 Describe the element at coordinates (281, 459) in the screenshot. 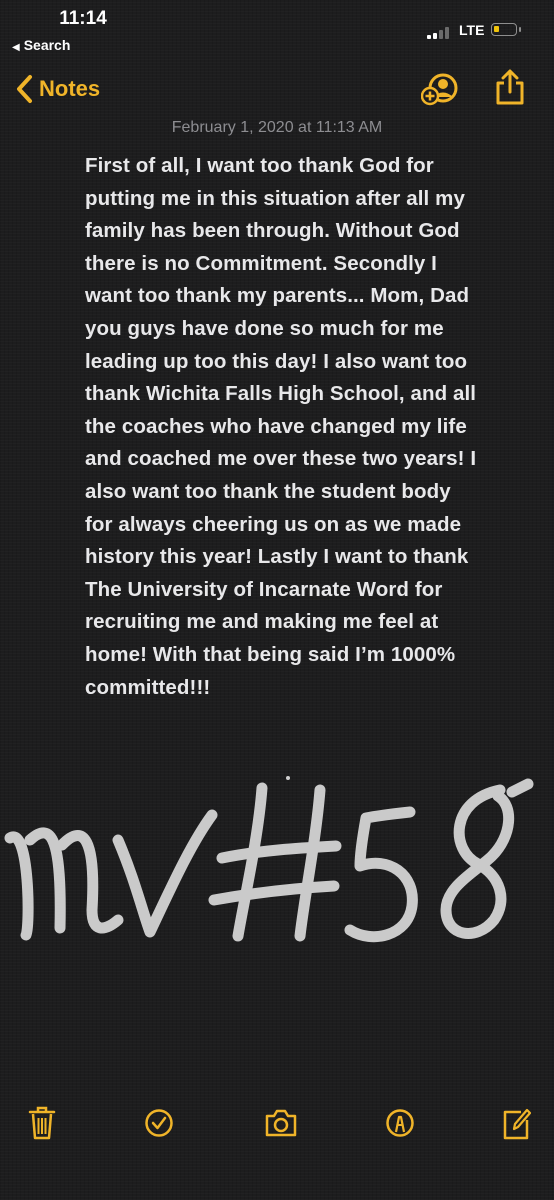

I see `note-line: and coached me over these two years! I` at that location.